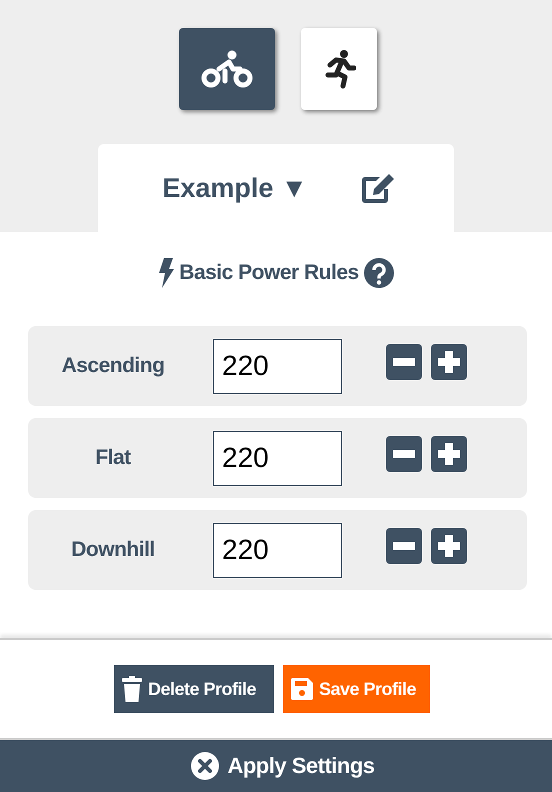  What do you see at coordinates (235, 188) in the screenshot?
I see `profile-dropdown: Example ▼` at bounding box center [235, 188].